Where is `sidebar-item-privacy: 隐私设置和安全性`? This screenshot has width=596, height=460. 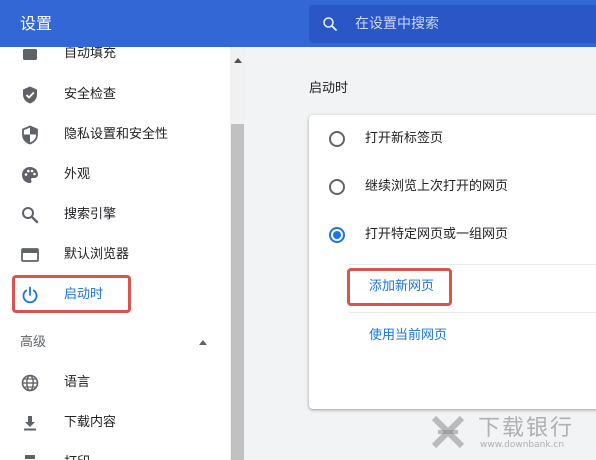
sidebar-item-privacy: 隐私设置和安全性 is located at coordinates (115, 135).